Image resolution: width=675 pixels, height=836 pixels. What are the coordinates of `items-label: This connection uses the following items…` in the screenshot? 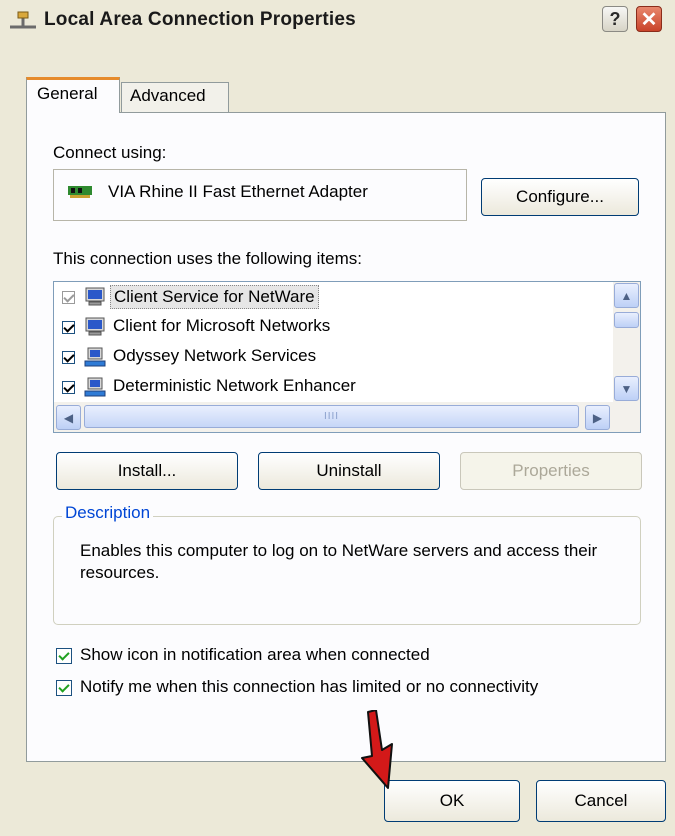 It's located at (207, 258).